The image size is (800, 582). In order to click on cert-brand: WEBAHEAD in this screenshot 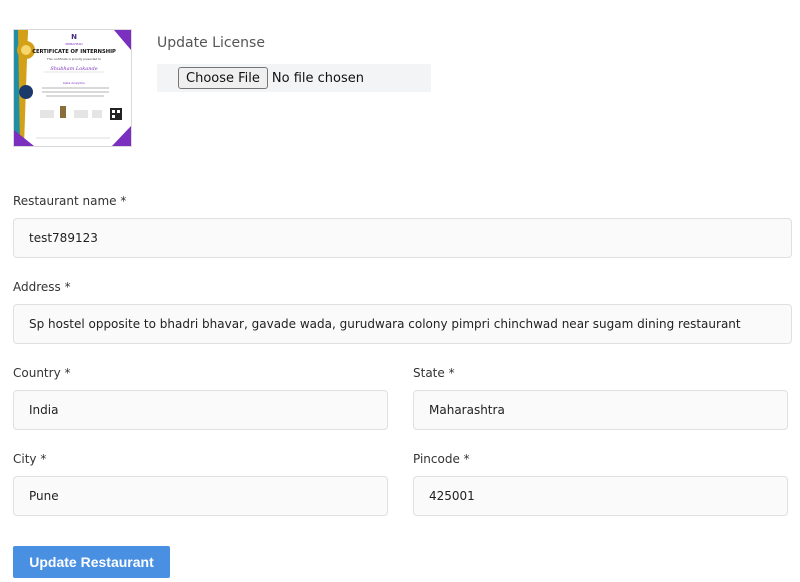, I will do `click(74, 44)`.